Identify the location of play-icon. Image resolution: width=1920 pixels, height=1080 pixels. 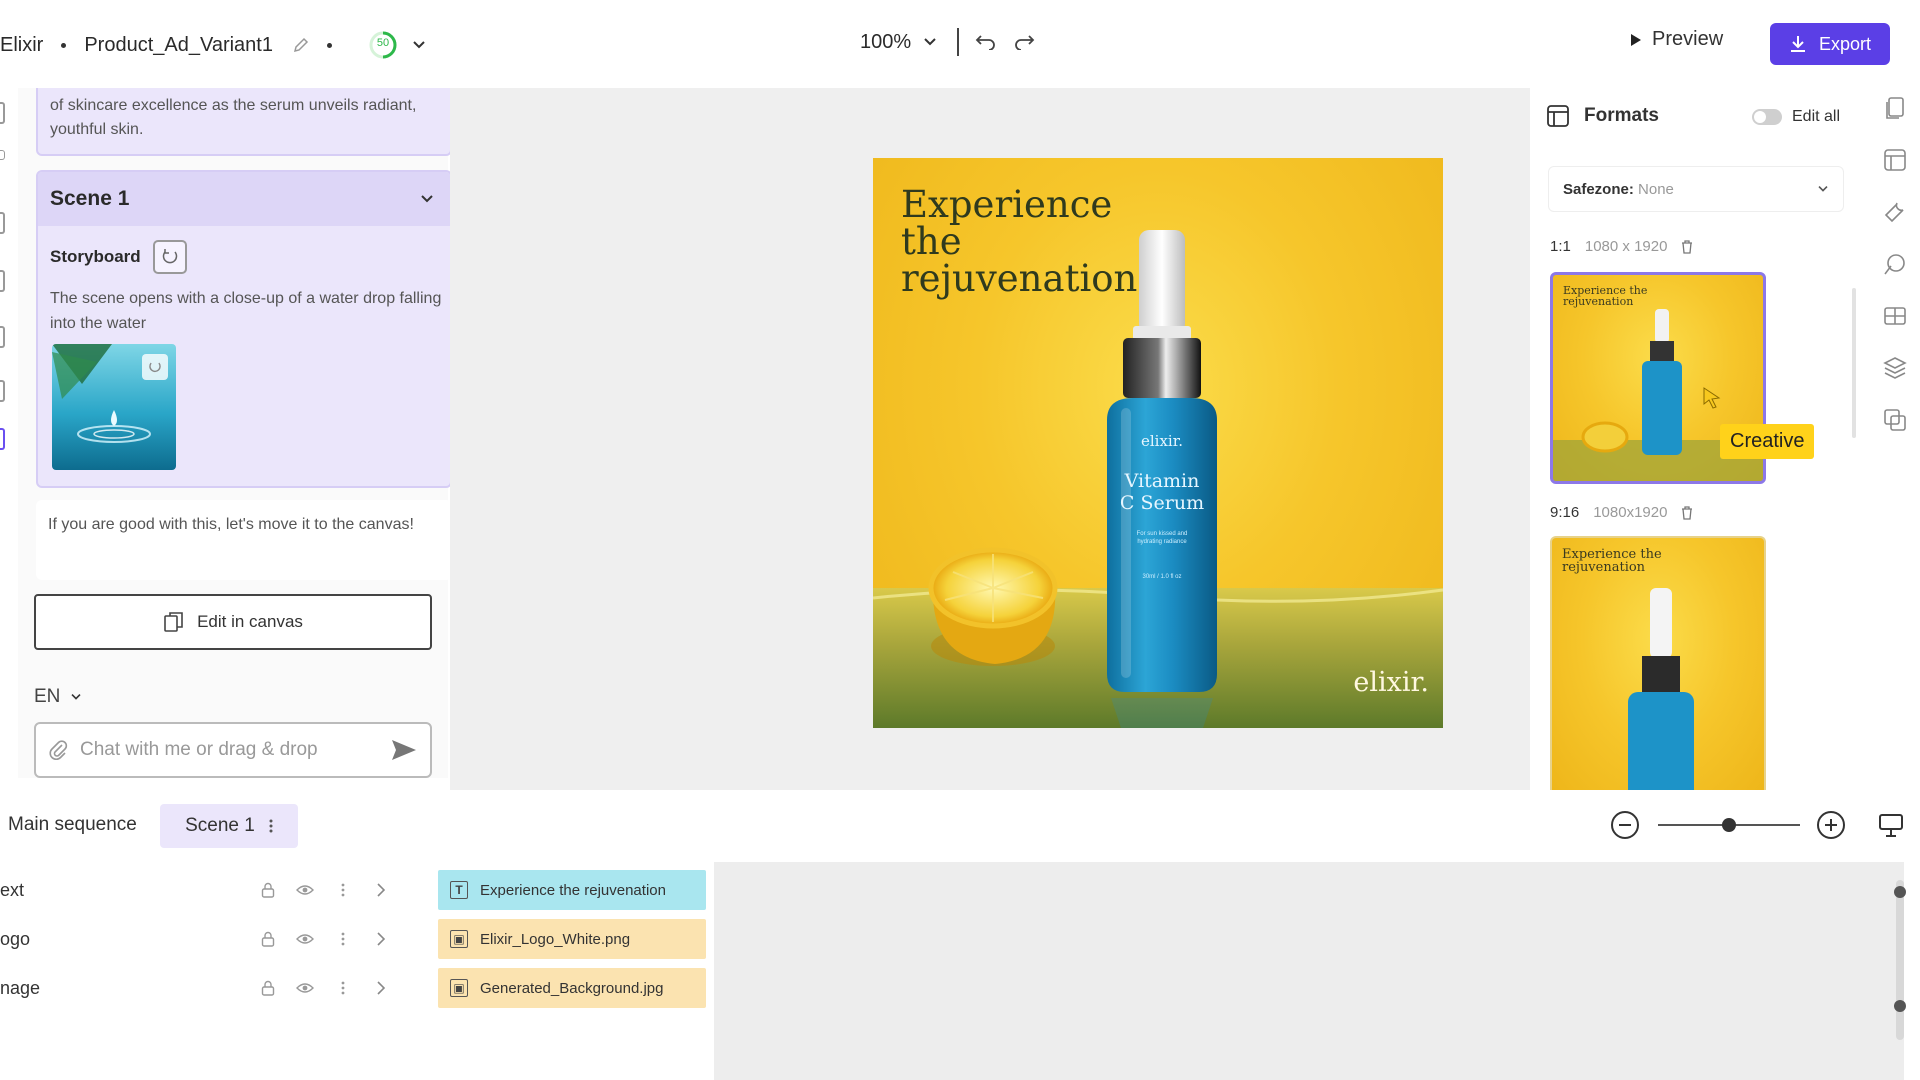
(1636, 40).